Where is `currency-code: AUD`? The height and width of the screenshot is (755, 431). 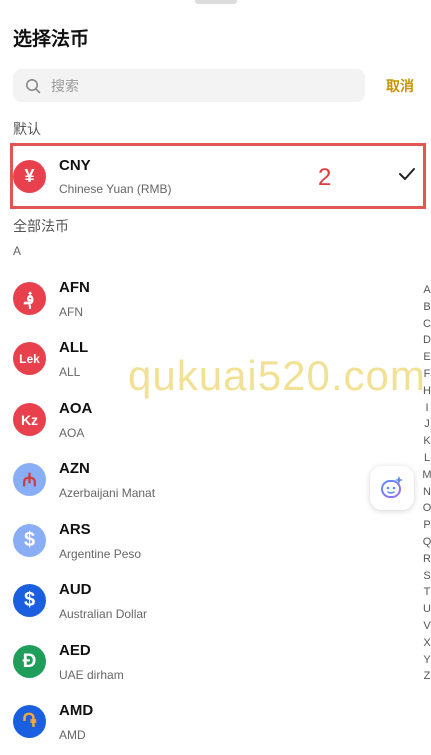 currency-code: AUD is located at coordinates (75, 589).